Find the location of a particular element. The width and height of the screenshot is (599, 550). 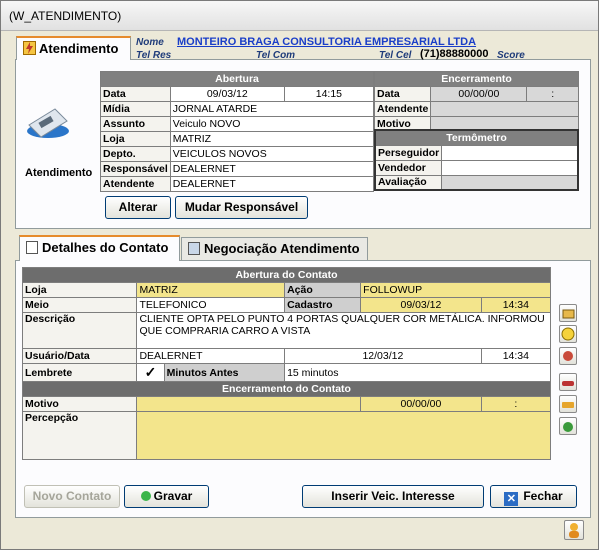

gravar-button: Gravar is located at coordinates (166, 496).